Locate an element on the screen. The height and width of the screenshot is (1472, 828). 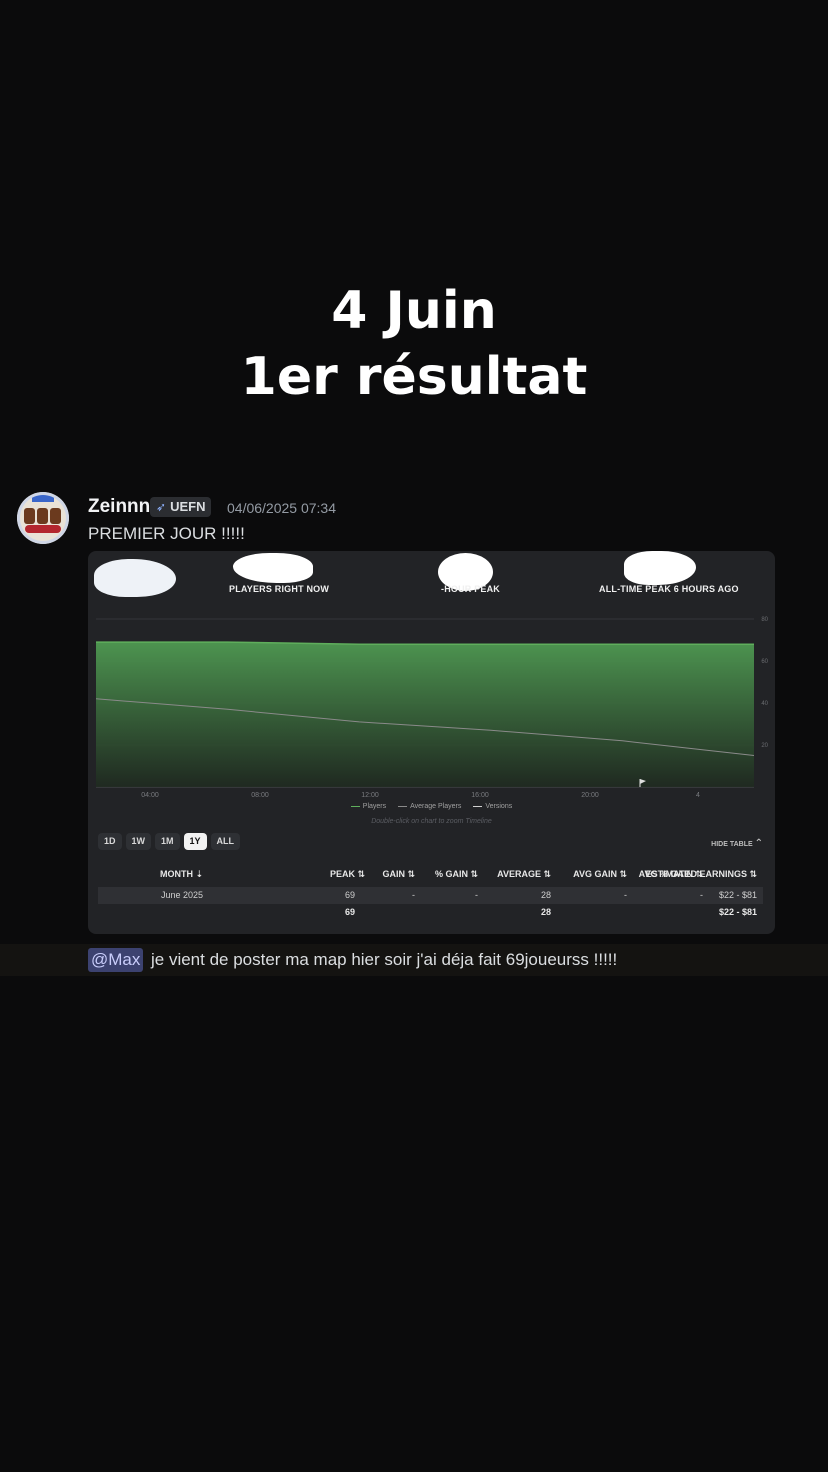
cell-average: 28 is located at coordinates (545, 895).